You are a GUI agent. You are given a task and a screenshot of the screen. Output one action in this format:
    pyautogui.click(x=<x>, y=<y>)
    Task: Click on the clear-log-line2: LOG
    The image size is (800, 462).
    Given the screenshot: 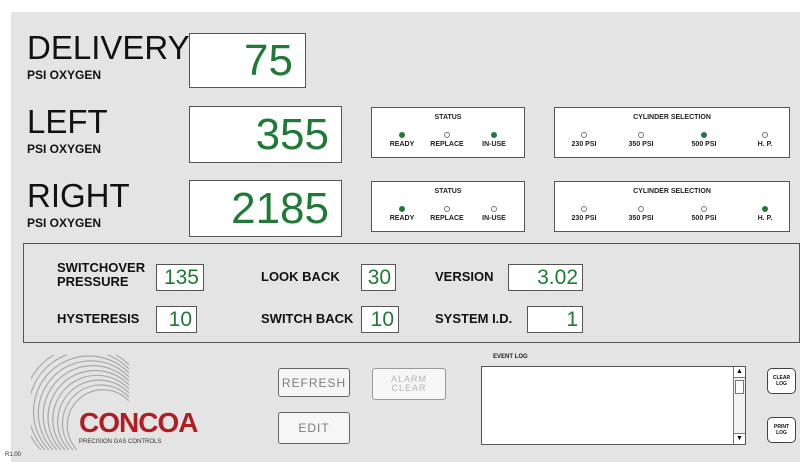 What is the action you would take?
    pyautogui.click(x=781, y=384)
    